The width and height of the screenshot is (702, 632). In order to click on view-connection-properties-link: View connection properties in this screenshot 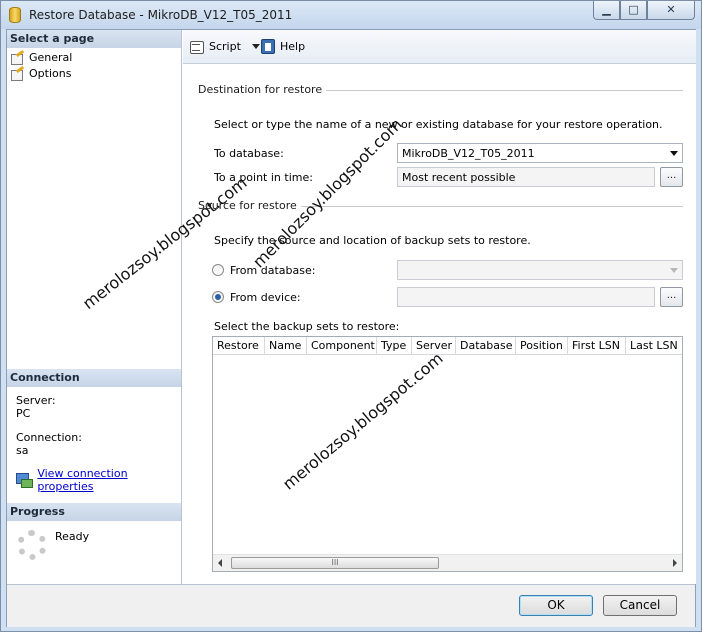, I will do `click(109, 480)`.